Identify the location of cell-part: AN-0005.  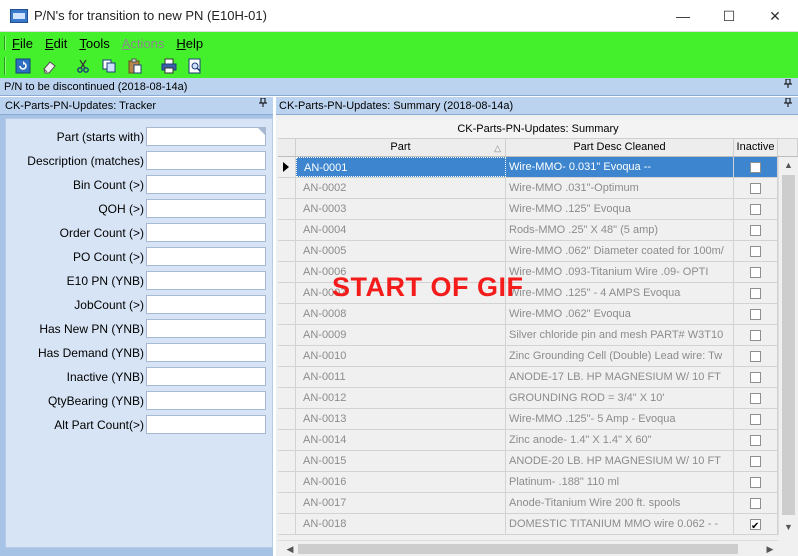
(401, 251).